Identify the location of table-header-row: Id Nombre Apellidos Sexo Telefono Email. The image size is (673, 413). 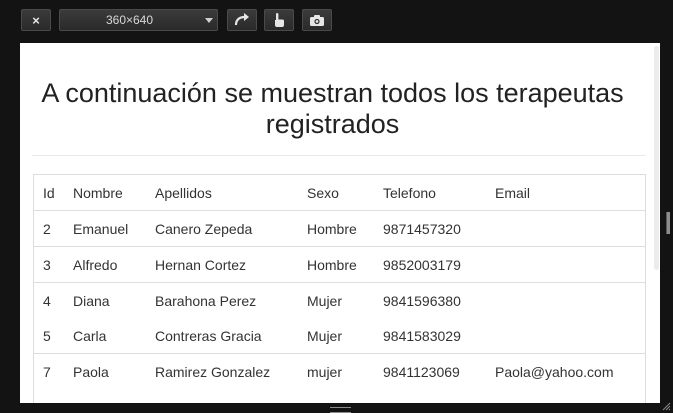
(339, 193).